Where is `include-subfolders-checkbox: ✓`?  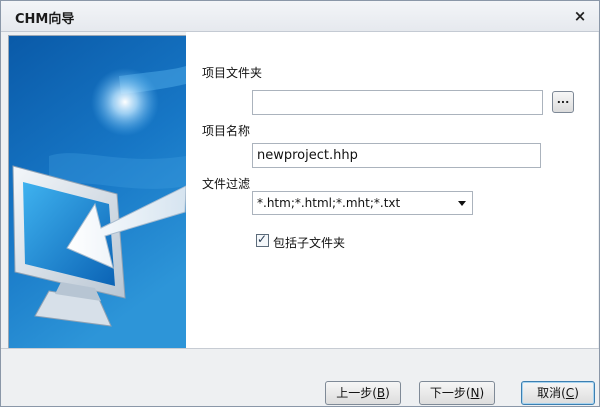
include-subfolders-checkbox: ✓ is located at coordinates (262, 239).